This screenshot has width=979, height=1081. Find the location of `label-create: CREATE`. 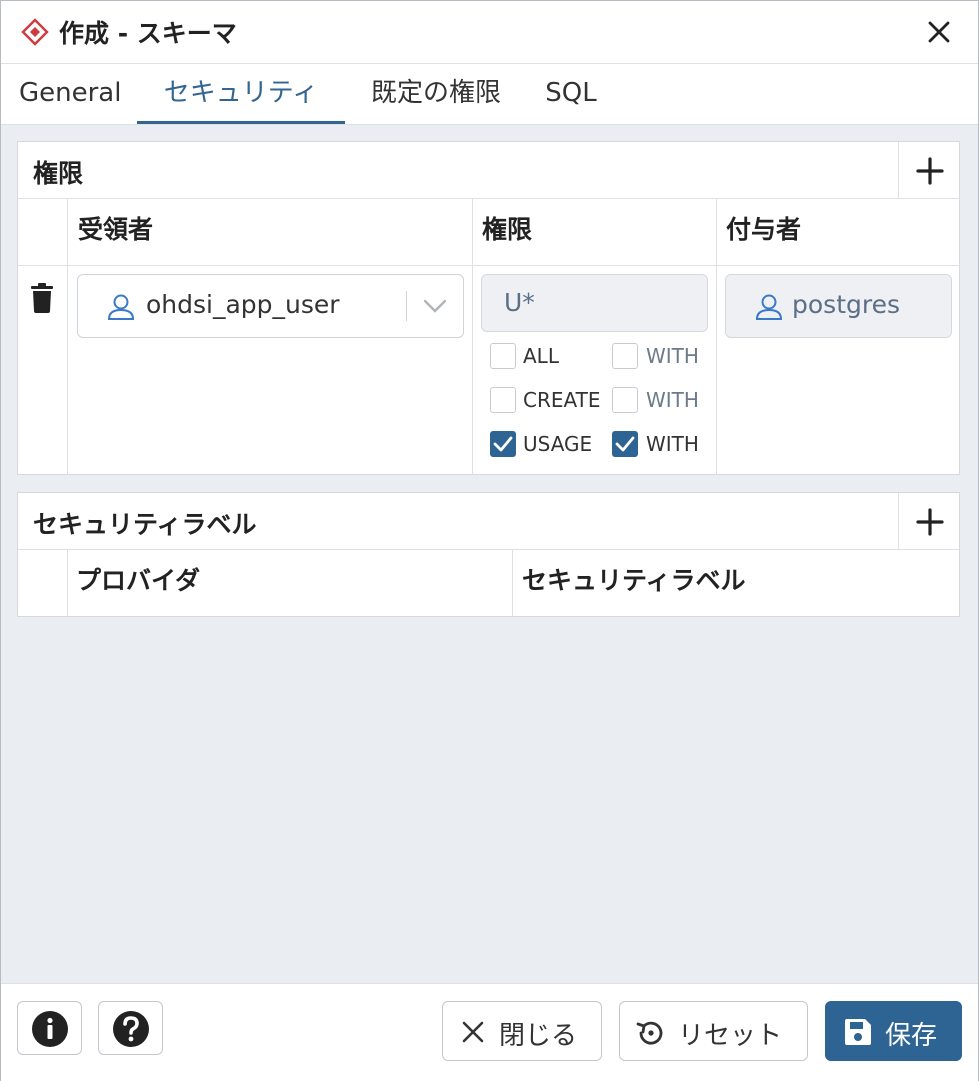

label-create: CREATE is located at coordinates (562, 400).